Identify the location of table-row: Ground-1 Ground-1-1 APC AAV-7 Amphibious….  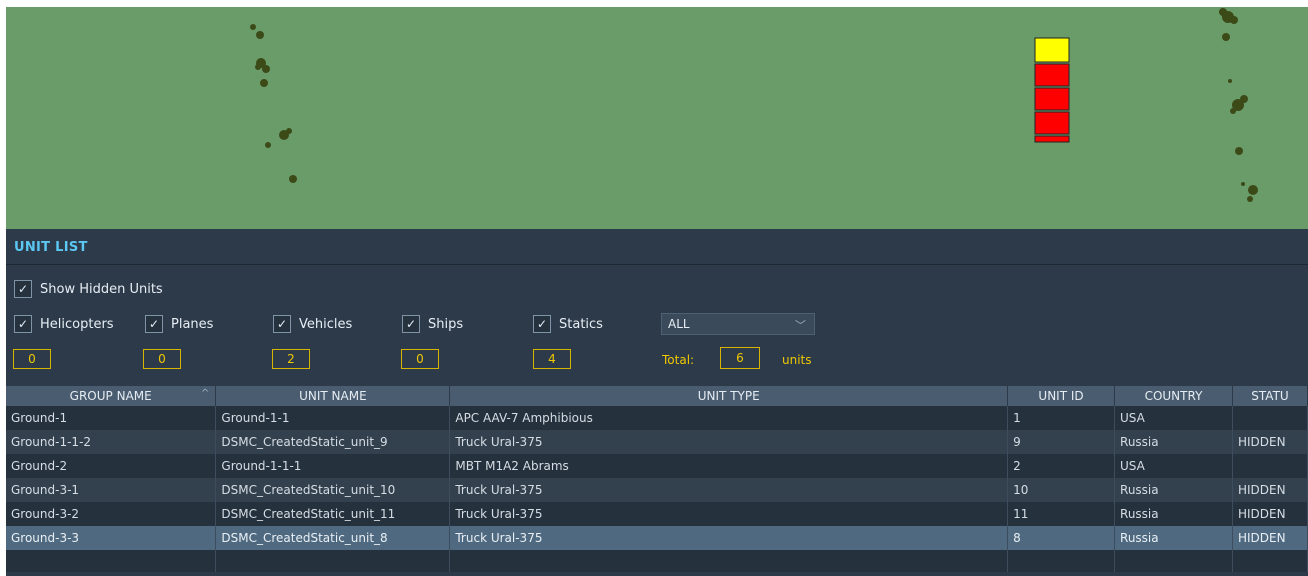
(657, 418).